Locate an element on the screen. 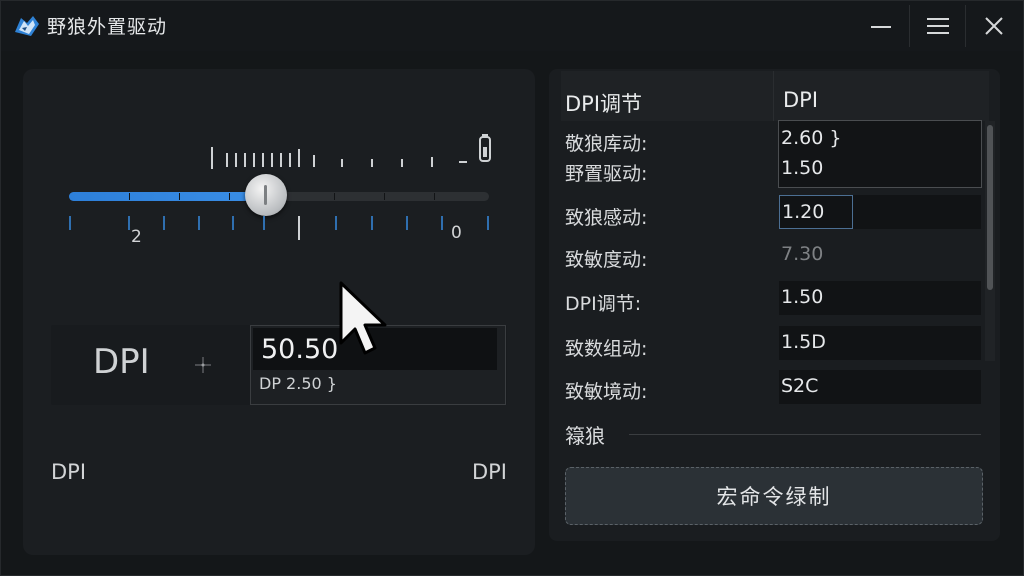  dpi-slider-fill is located at coordinates (167, 196).